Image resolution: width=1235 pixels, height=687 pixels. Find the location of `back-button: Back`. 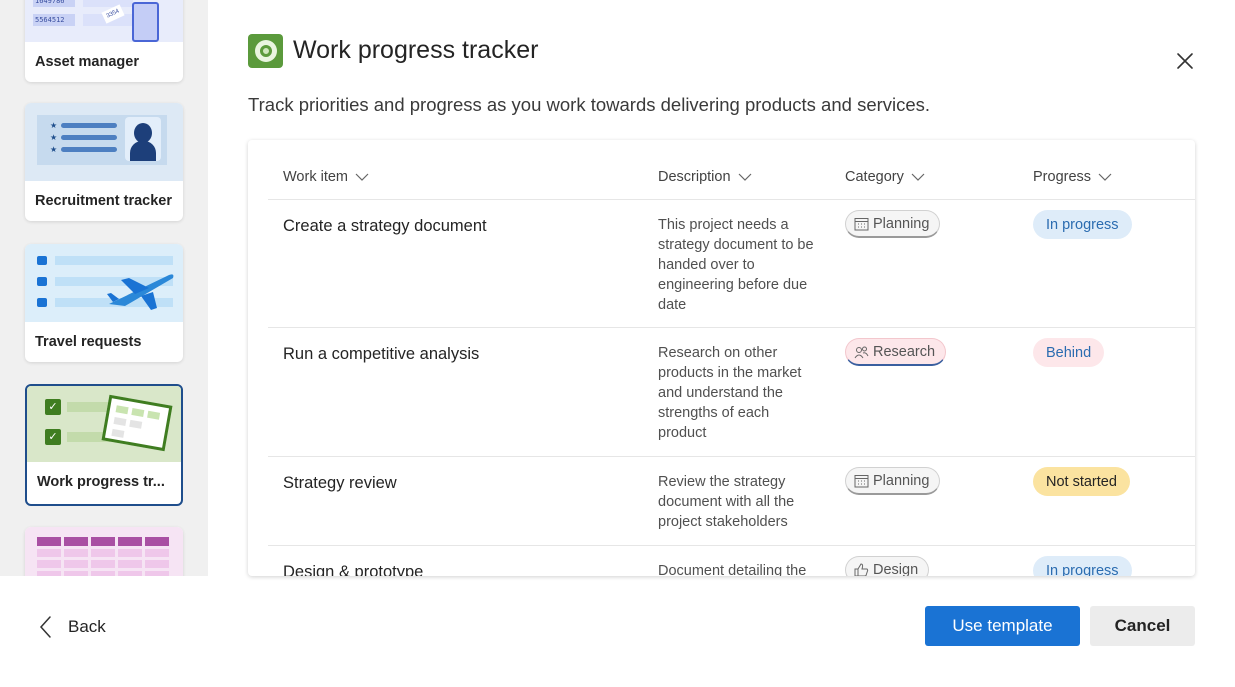

back-button: Back is located at coordinates (72, 627).